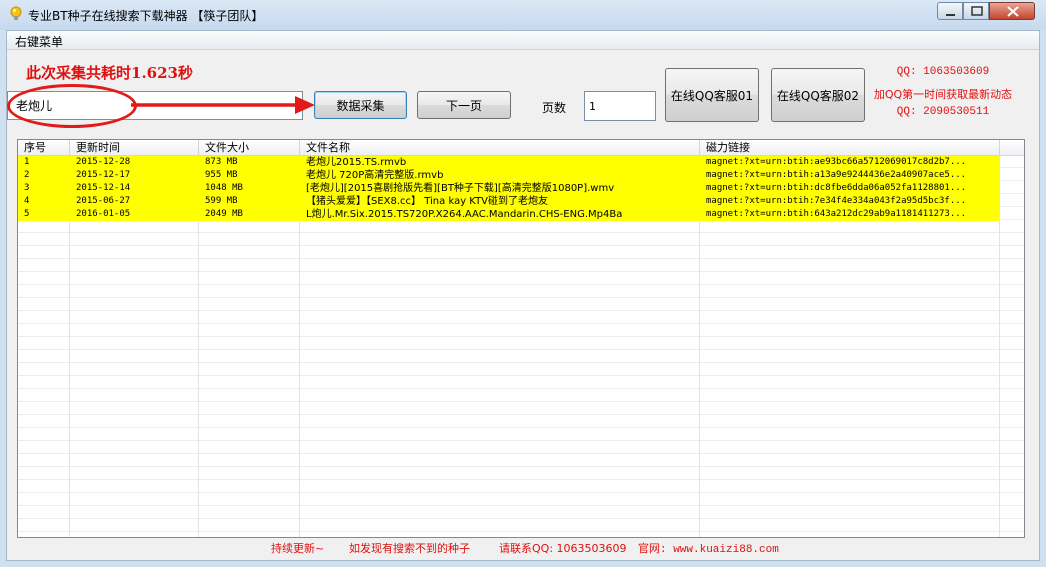 Image resolution: width=1046 pixels, height=567 pixels. What do you see at coordinates (943, 72) in the screenshot?
I see `contact-qq-1: QQ: 1063503609` at bounding box center [943, 72].